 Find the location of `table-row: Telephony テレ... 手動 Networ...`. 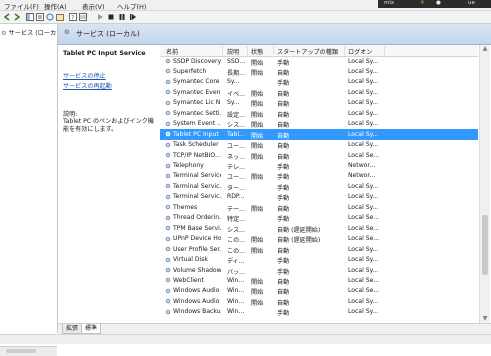

table-row: Telephony テレ... 手動 Networ... is located at coordinates (319, 166).